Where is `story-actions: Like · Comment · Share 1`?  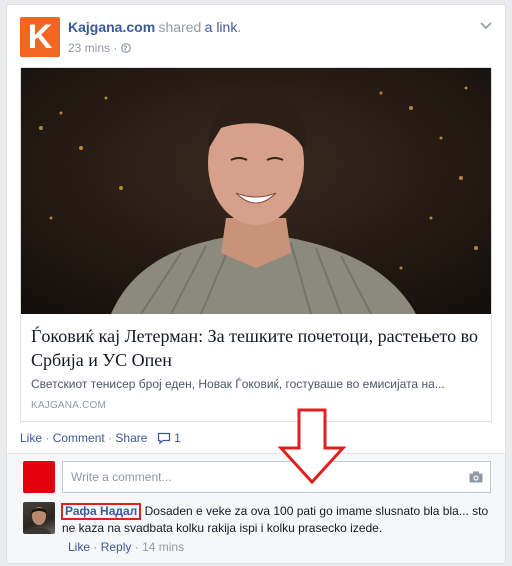 story-actions: Like · Comment · Share 1 is located at coordinates (100, 438).